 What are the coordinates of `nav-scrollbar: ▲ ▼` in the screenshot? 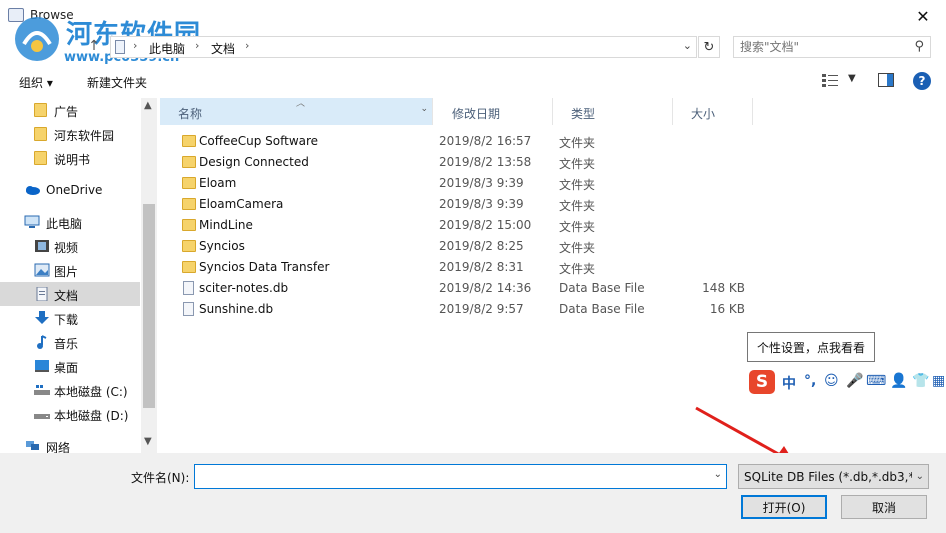 It's located at (149, 275).